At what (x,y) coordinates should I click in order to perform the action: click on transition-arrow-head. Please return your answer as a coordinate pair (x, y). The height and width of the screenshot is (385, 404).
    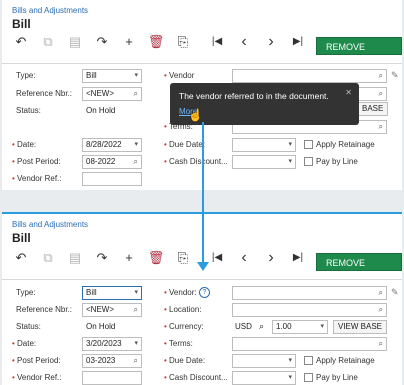
    Looking at the image, I should click on (203, 266).